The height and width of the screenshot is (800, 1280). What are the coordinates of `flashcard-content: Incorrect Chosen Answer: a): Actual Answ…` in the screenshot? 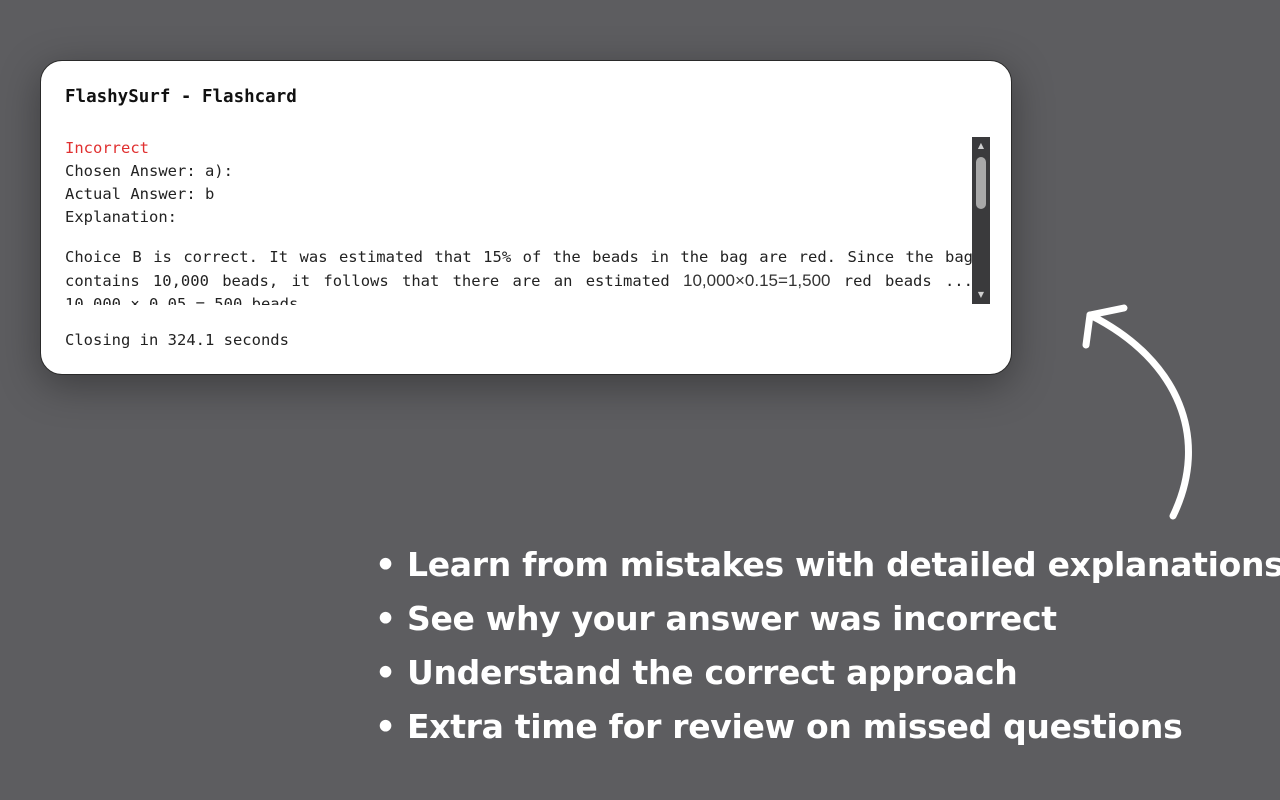 It's located at (519, 221).